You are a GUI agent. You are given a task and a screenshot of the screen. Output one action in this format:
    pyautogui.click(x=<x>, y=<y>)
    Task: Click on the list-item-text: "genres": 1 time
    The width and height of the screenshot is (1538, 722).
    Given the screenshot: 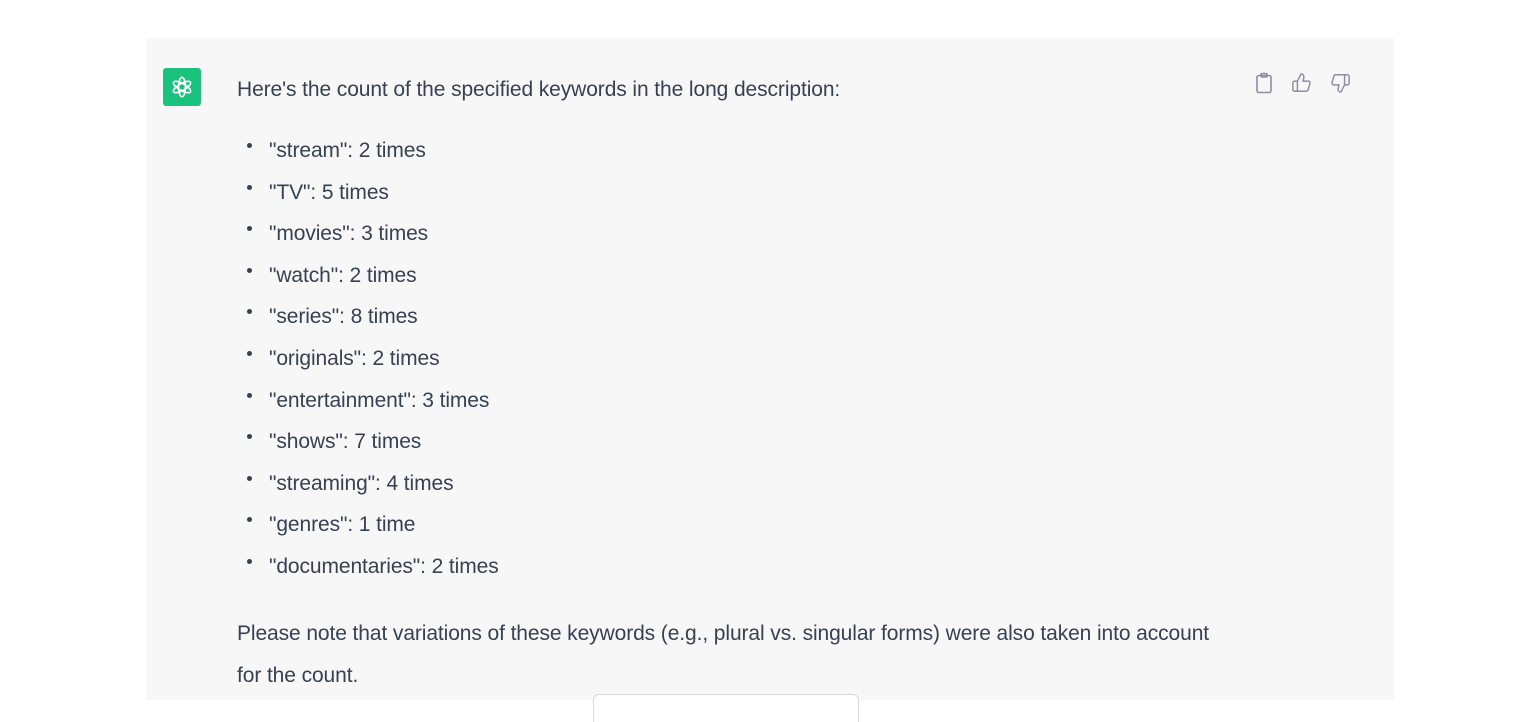 What is the action you would take?
    pyautogui.click(x=342, y=525)
    